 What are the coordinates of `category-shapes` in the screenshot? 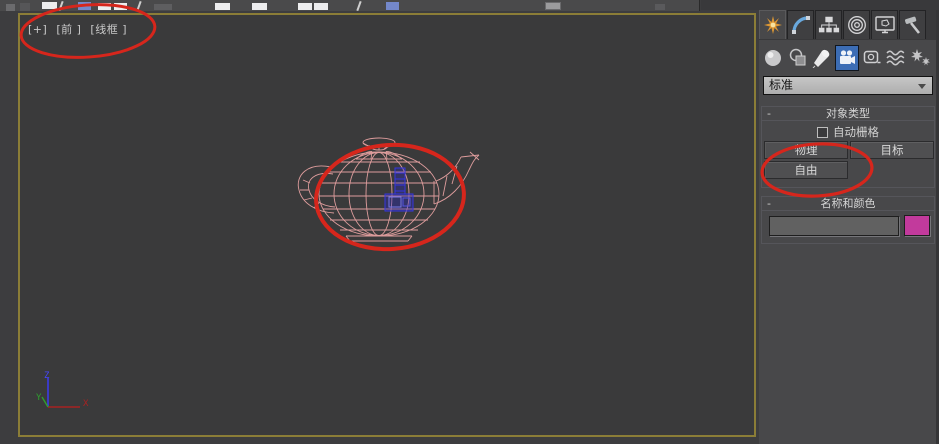 It's located at (798, 58).